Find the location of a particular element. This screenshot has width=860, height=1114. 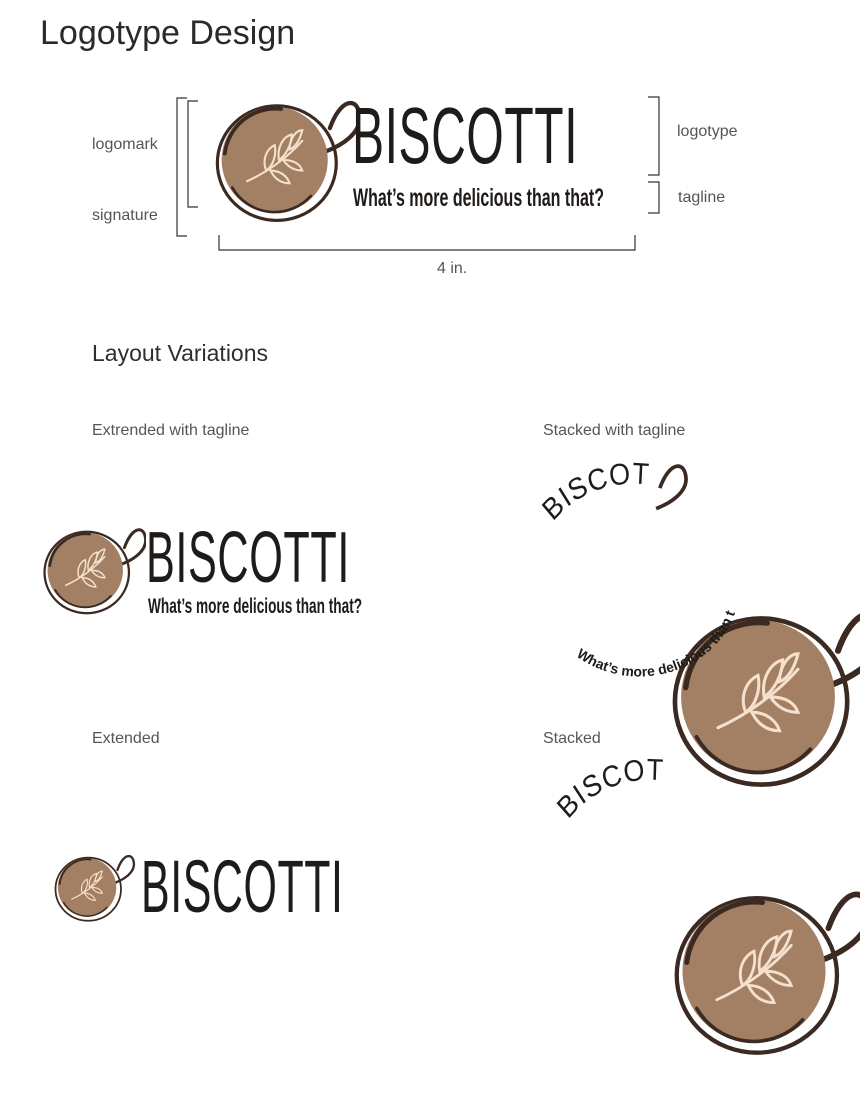

logotype-stacked-tagline: BISCOTTI is located at coordinates (584, 480).